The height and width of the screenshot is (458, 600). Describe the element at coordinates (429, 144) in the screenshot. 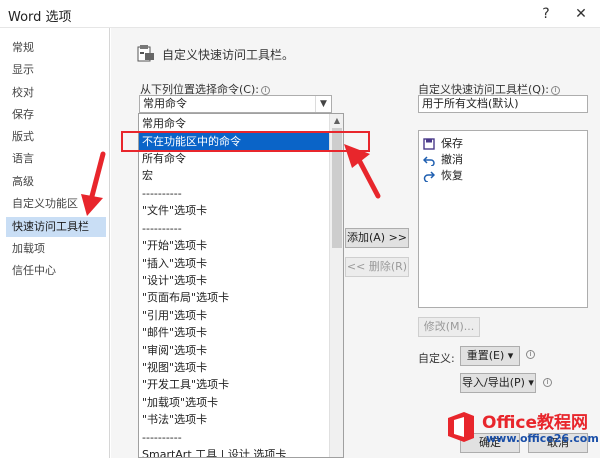

I see `save-icon` at that location.